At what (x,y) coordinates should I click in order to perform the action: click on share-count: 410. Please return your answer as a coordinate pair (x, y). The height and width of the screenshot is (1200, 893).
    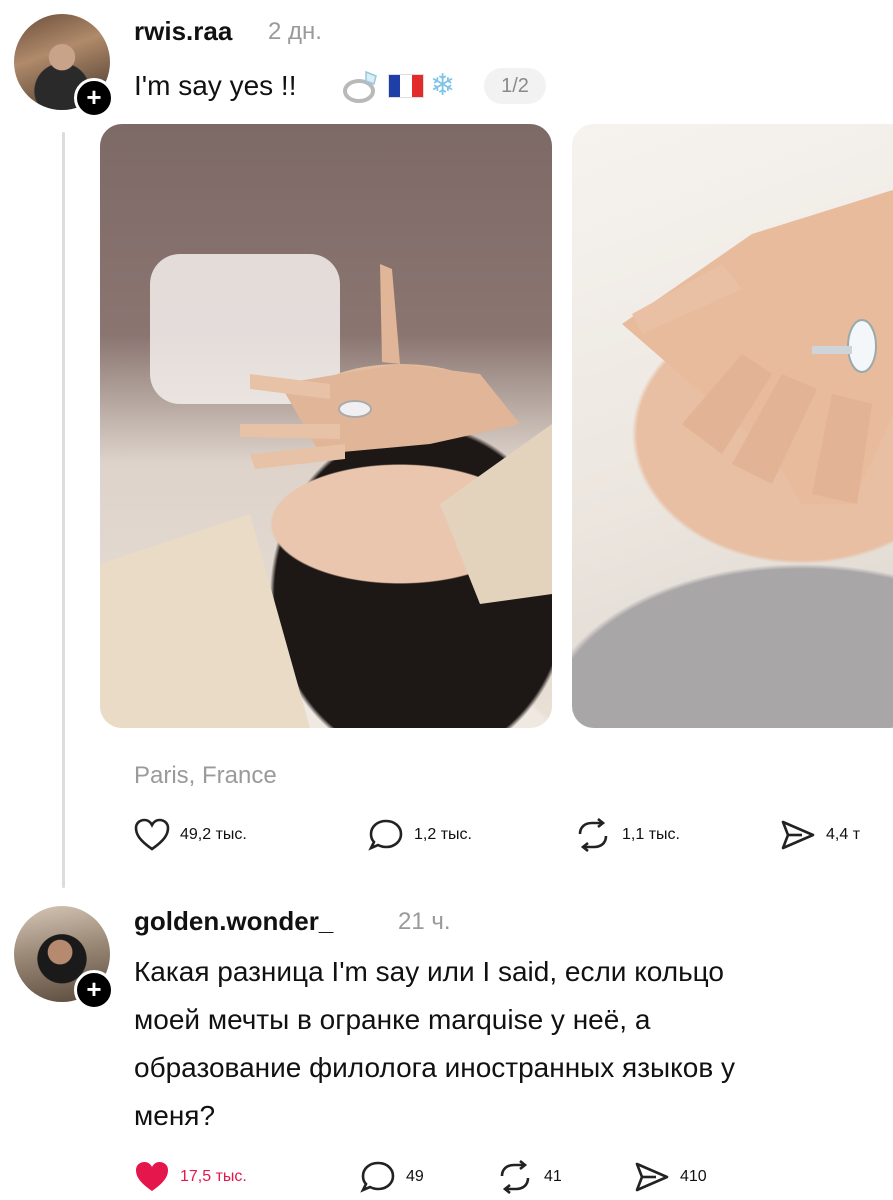
    Looking at the image, I should click on (693, 1176).